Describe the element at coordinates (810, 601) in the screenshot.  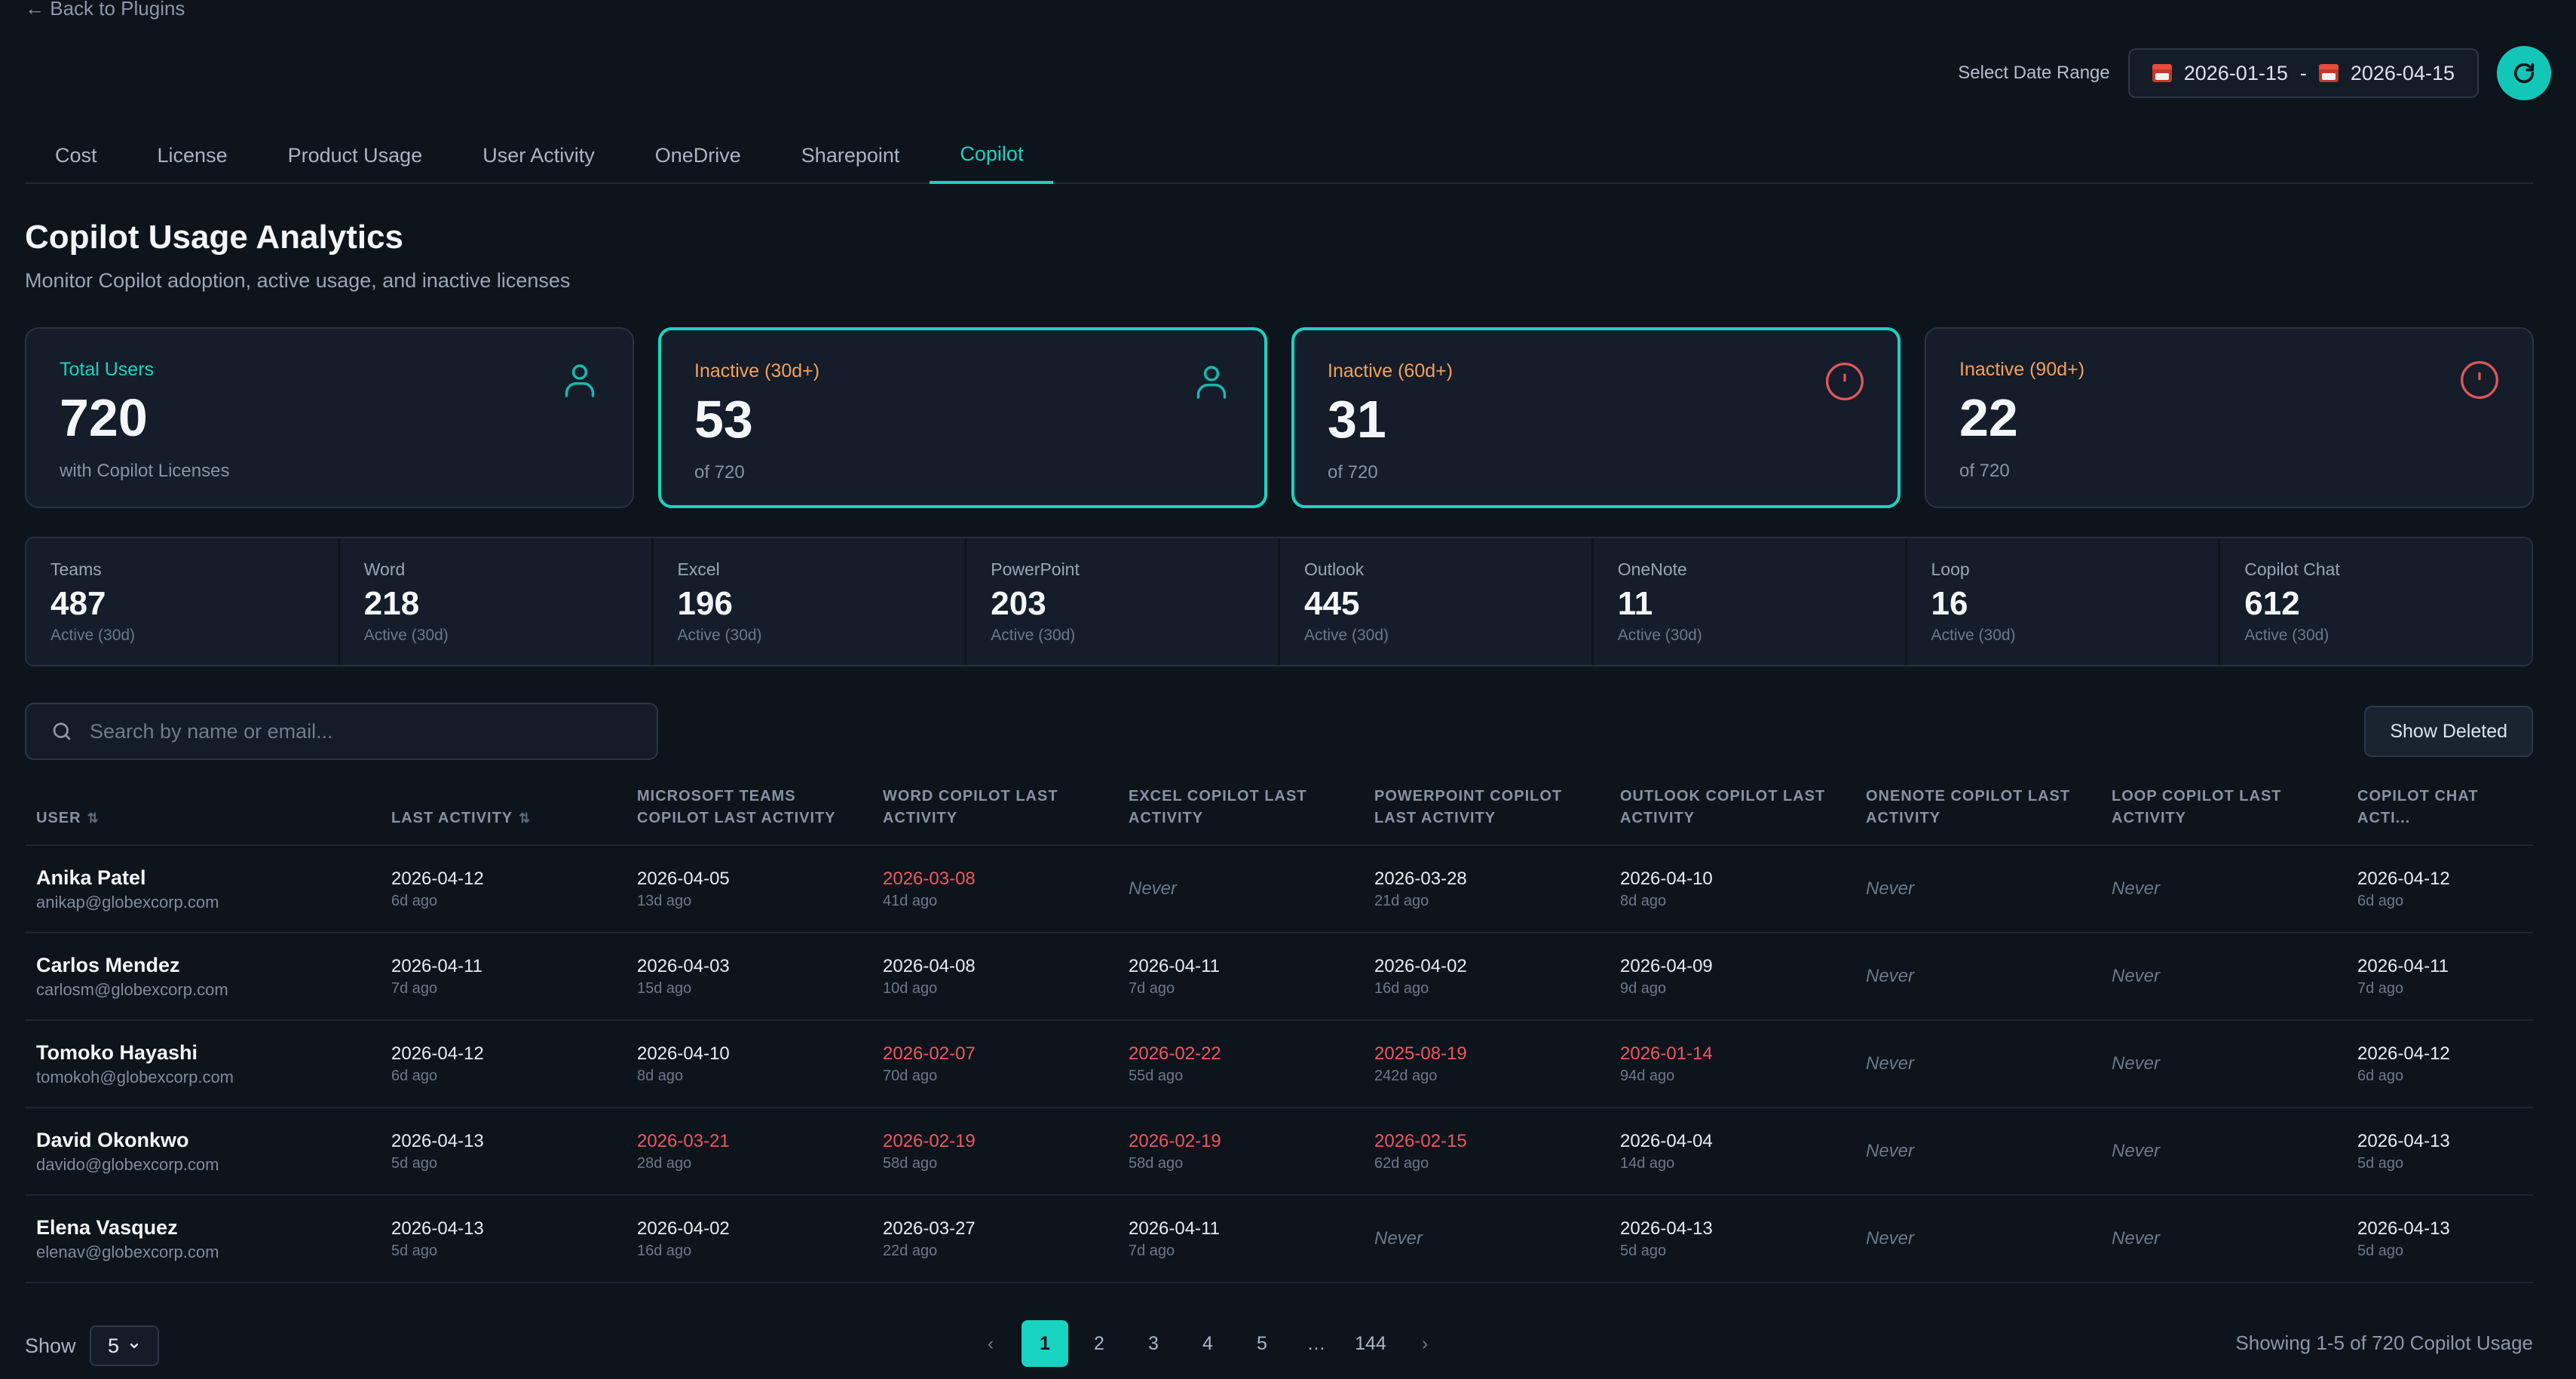
I see `app-stat-excel: Excel 196 Active (30d)` at that location.